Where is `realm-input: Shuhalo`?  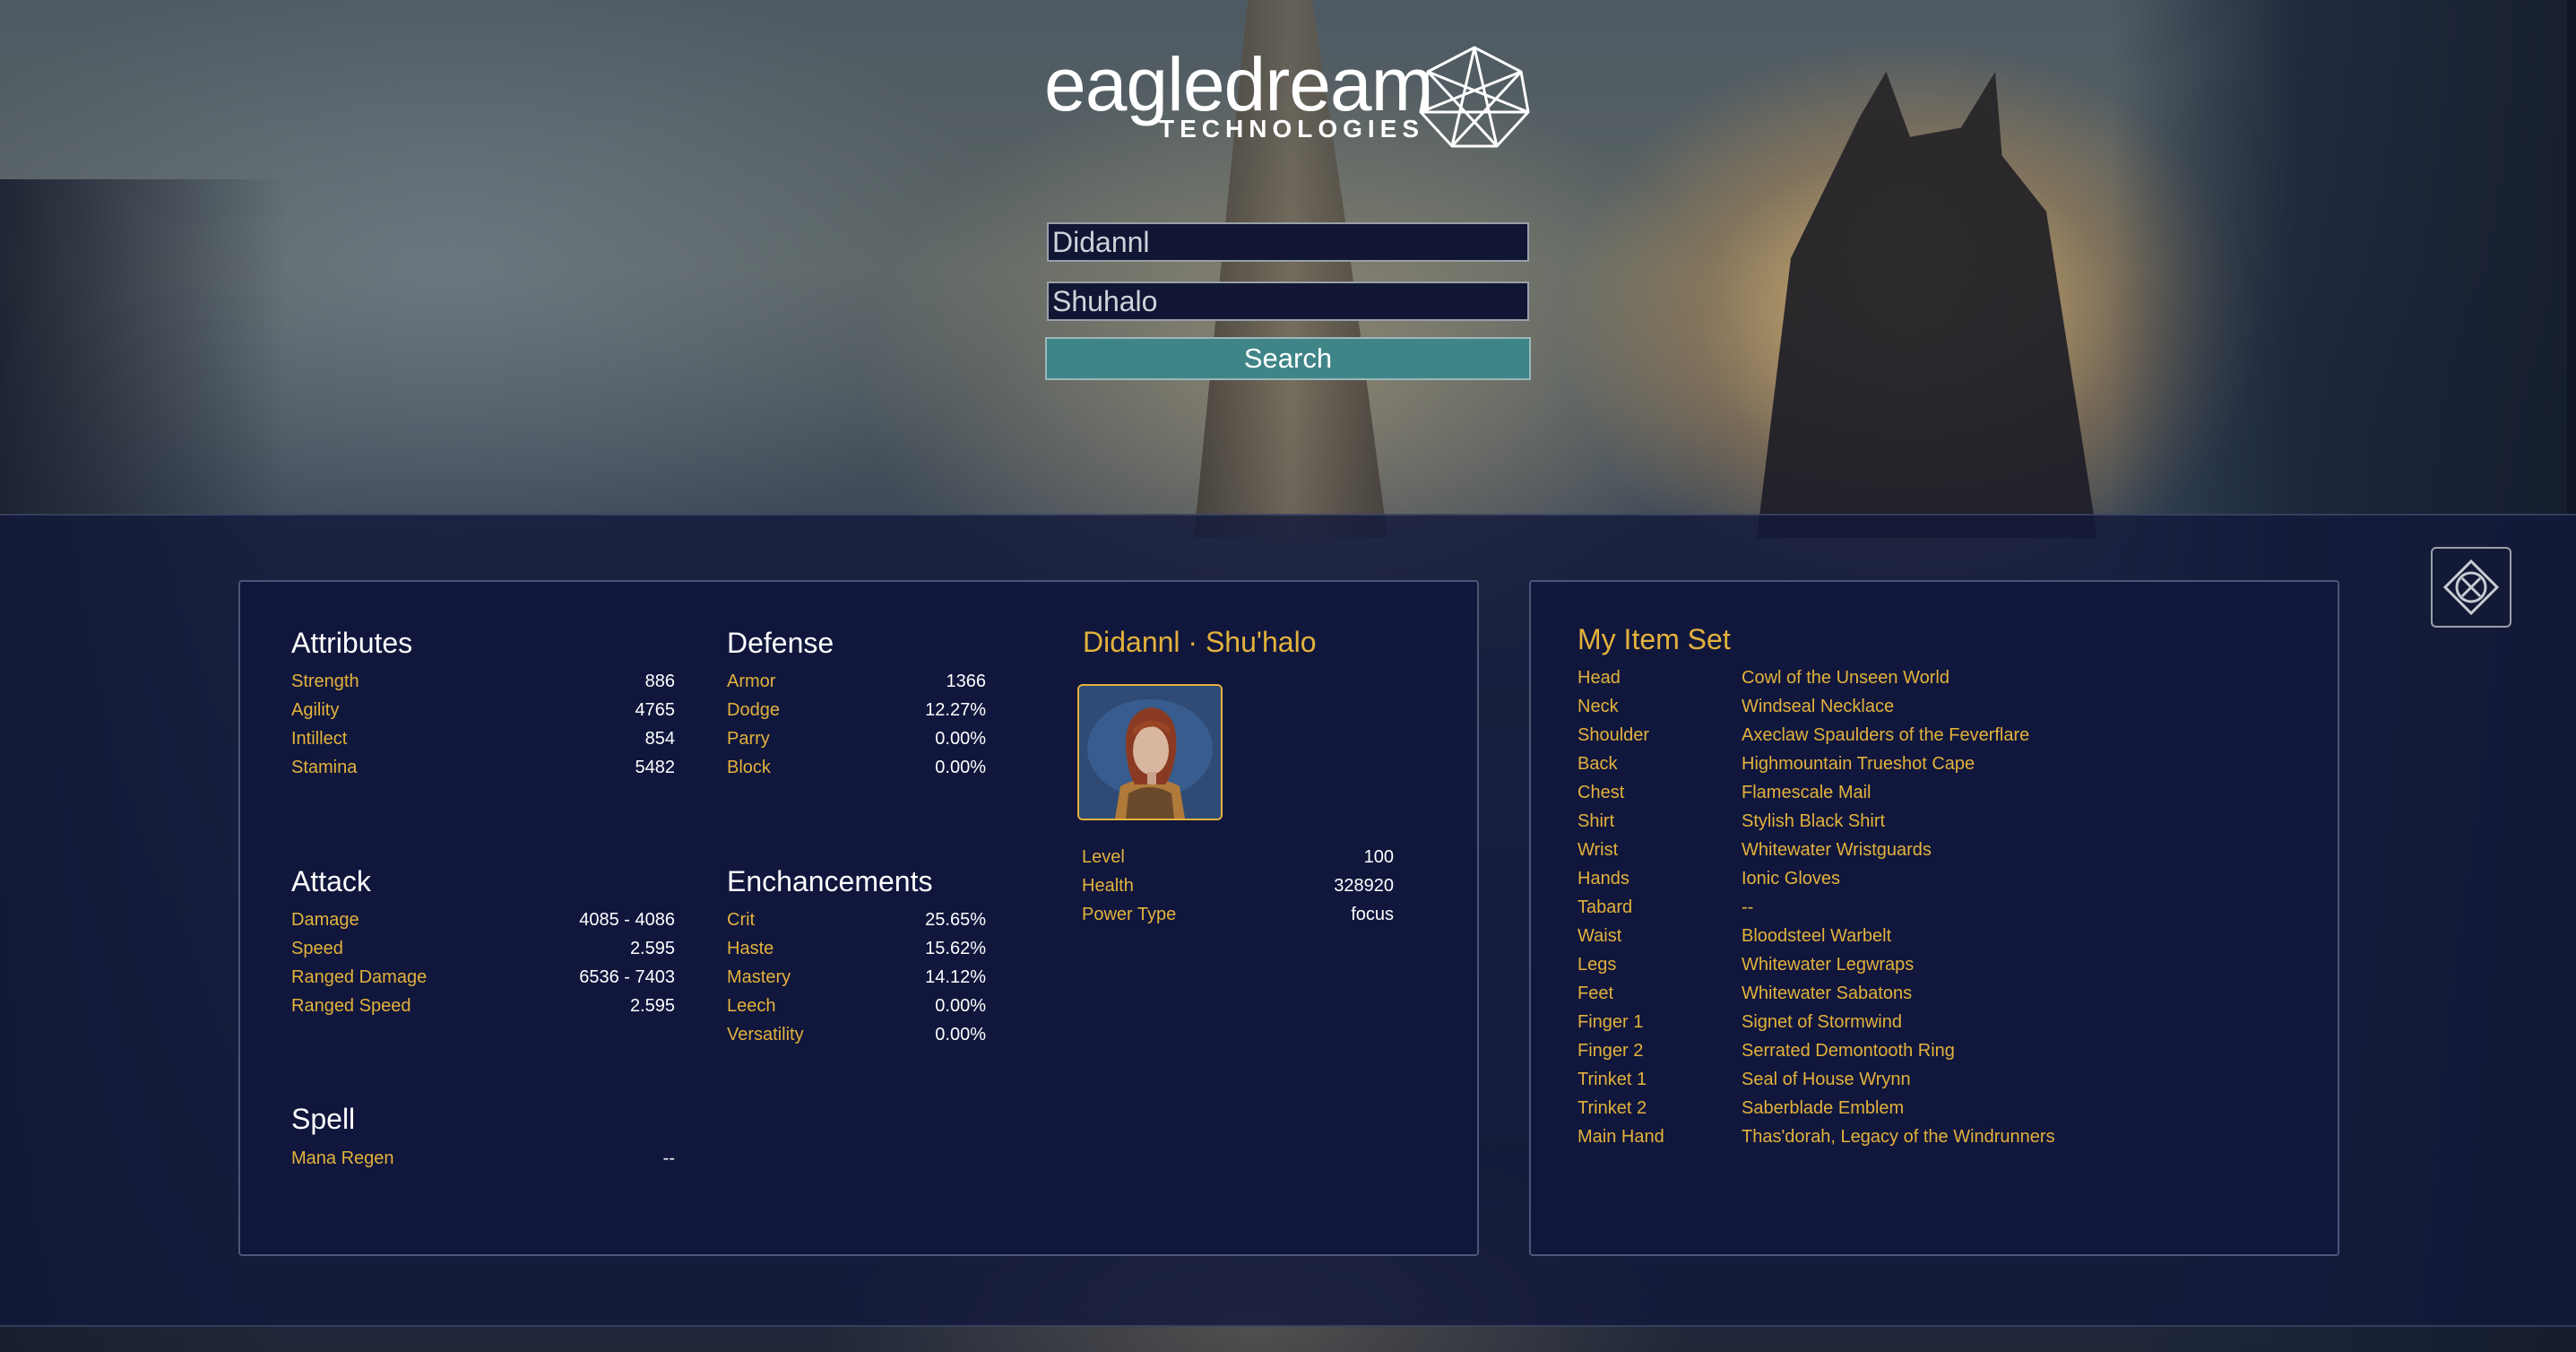
realm-input: Shuhalo is located at coordinates (1288, 301).